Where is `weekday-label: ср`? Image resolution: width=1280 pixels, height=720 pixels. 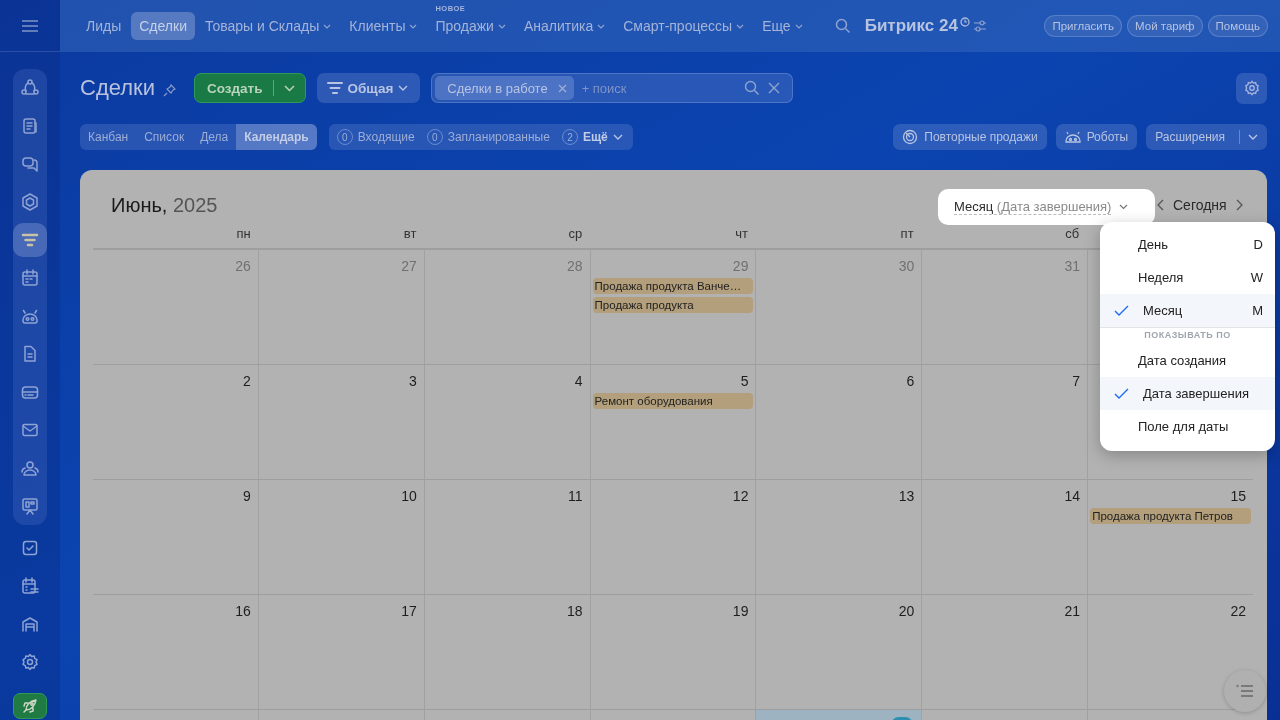
weekday-label: ср is located at coordinates (575, 234).